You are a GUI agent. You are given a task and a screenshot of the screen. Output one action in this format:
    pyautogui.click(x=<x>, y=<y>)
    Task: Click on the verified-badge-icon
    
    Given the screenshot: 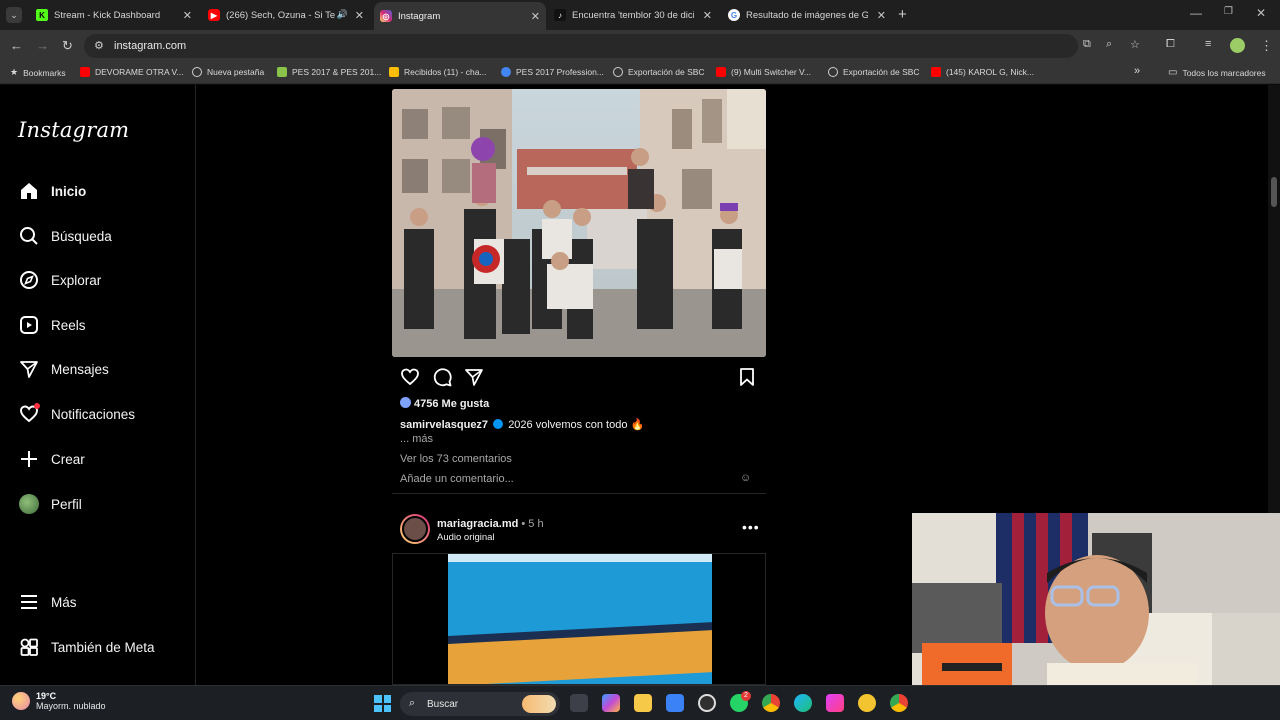 What is the action you would take?
    pyautogui.click(x=498, y=424)
    